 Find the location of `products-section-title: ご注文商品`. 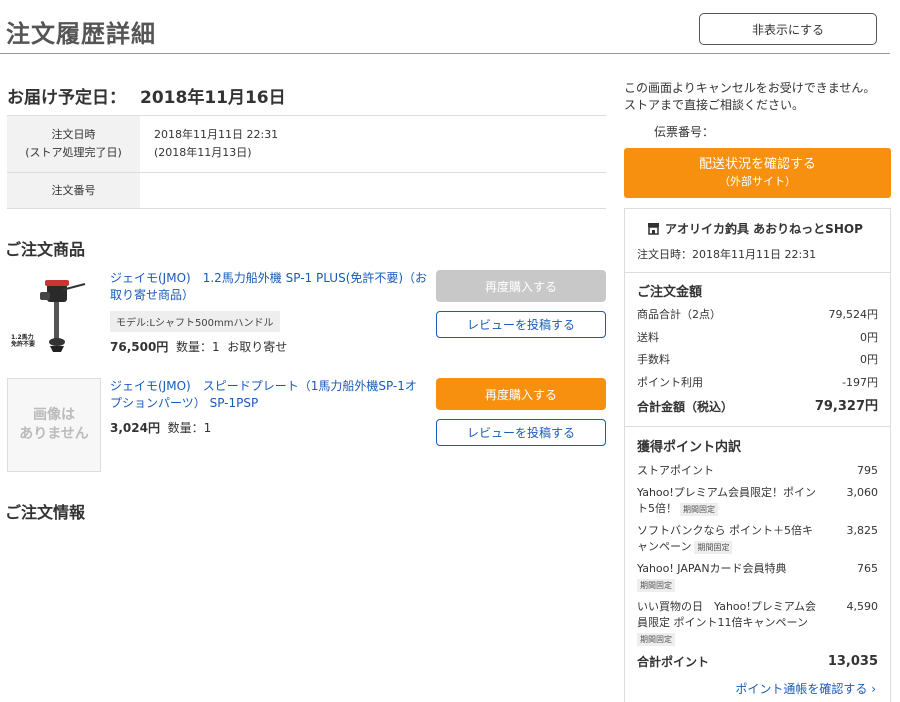

products-section-title: ご注文商品 is located at coordinates (45, 249).